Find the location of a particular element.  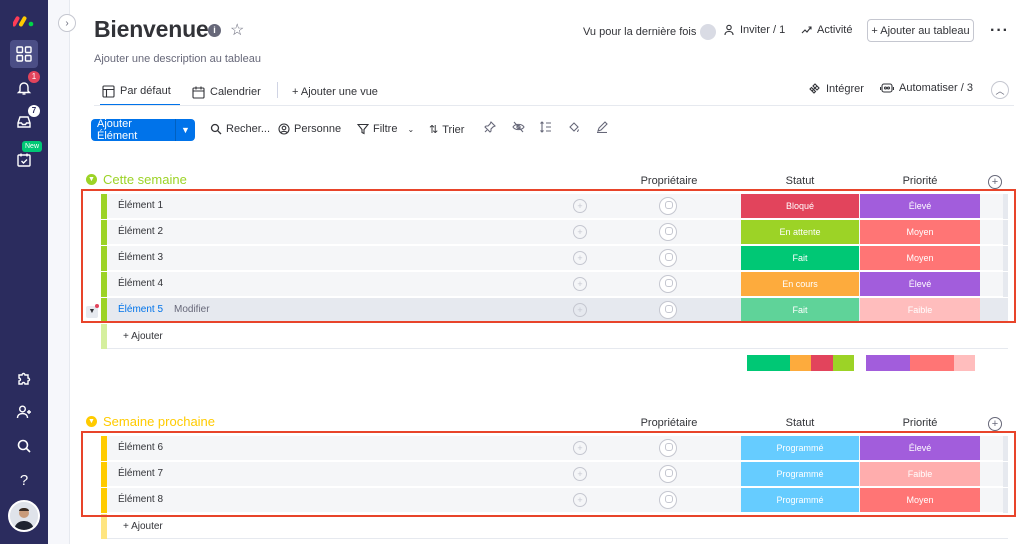

group-title-this-week: ▼ Cette semaine is located at coordinates (136, 179).